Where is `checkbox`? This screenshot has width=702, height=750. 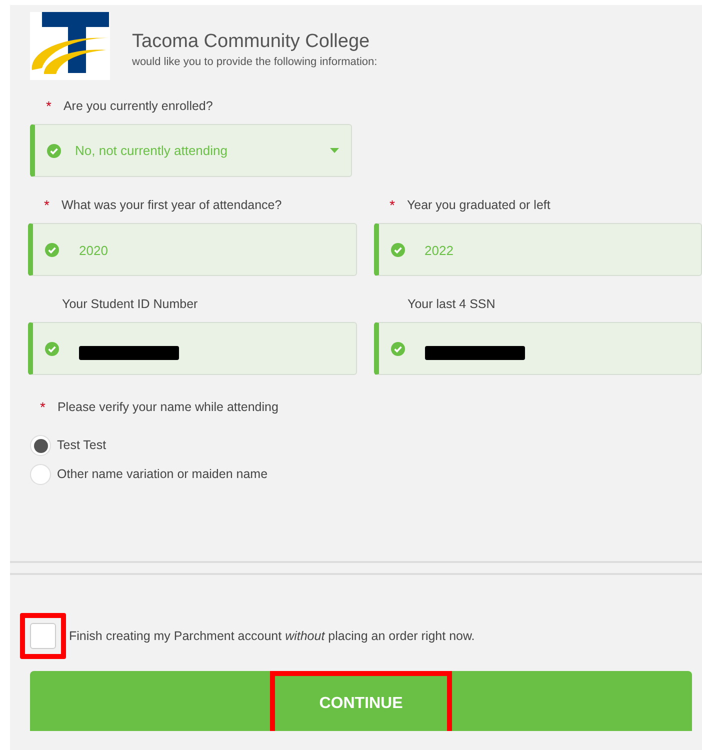 checkbox is located at coordinates (43, 636).